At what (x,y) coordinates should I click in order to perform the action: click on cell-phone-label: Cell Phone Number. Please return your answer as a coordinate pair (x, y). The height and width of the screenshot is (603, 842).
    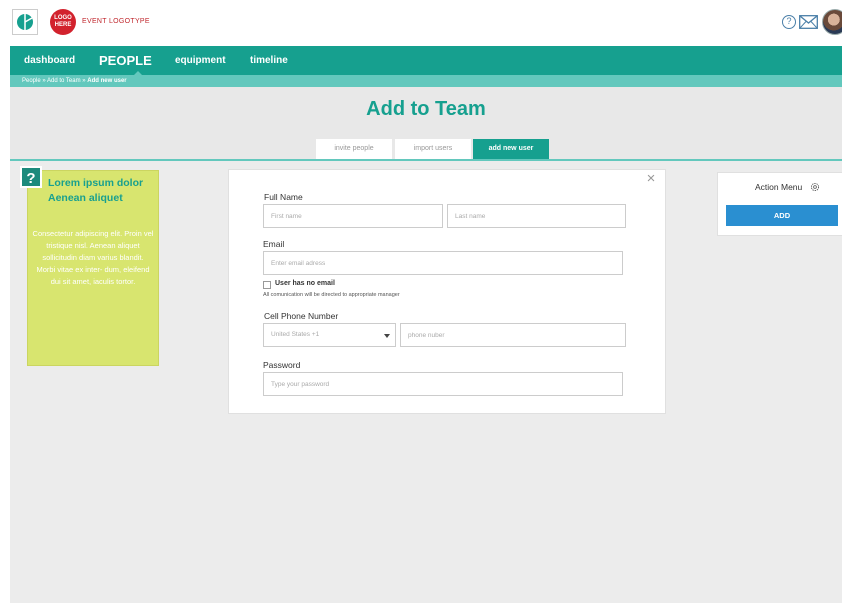
    Looking at the image, I should click on (301, 316).